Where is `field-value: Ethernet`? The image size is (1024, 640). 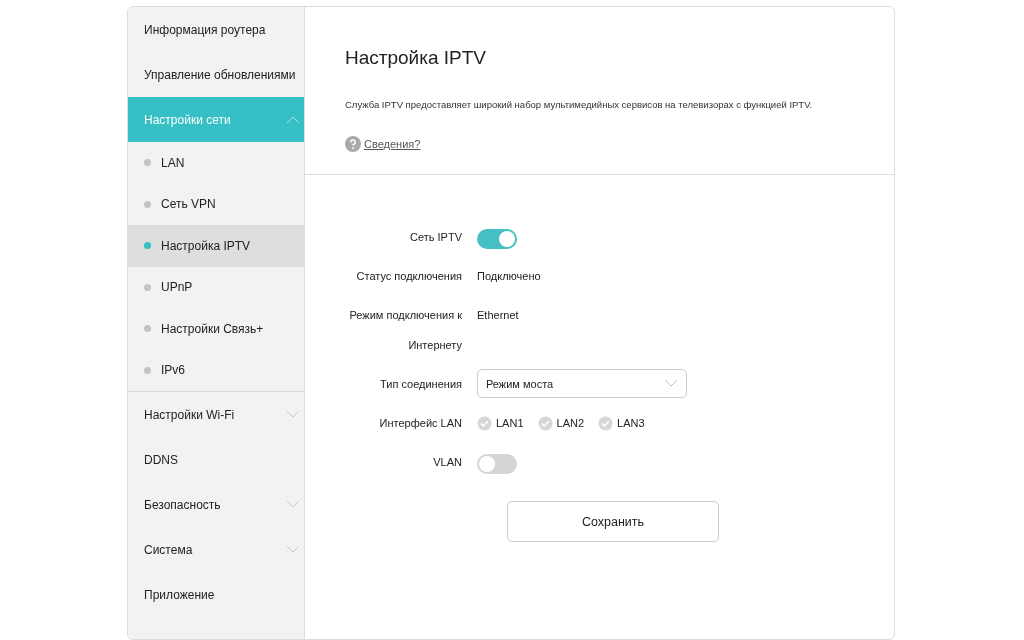 field-value: Ethernet is located at coordinates (498, 315).